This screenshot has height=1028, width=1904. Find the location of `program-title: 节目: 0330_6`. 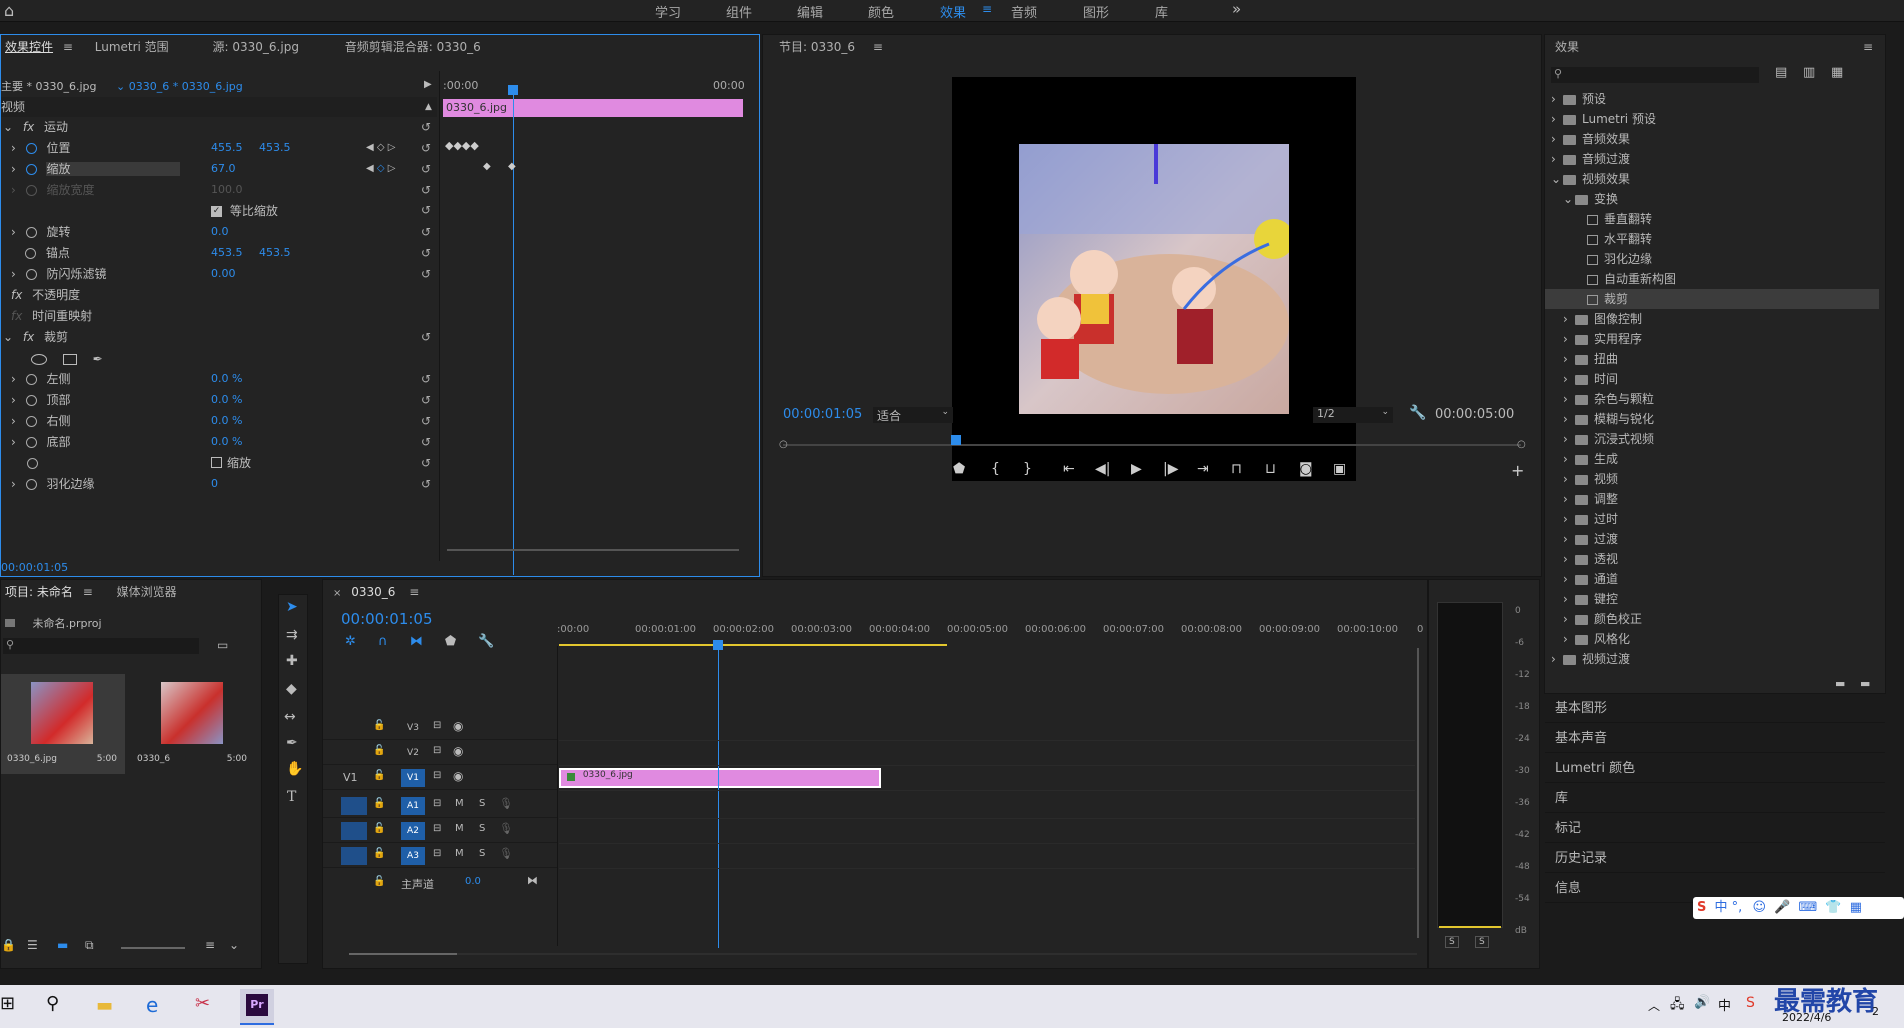

program-title: 节目: 0330_6 is located at coordinates (817, 47).